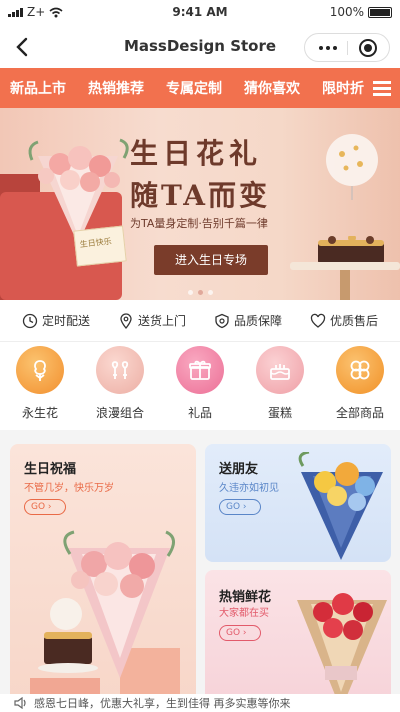 Image resolution: width=400 pixels, height=712 pixels. What do you see at coordinates (161, 321) in the screenshot?
I see `feature-label: 送货上门` at bounding box center [161, 321].